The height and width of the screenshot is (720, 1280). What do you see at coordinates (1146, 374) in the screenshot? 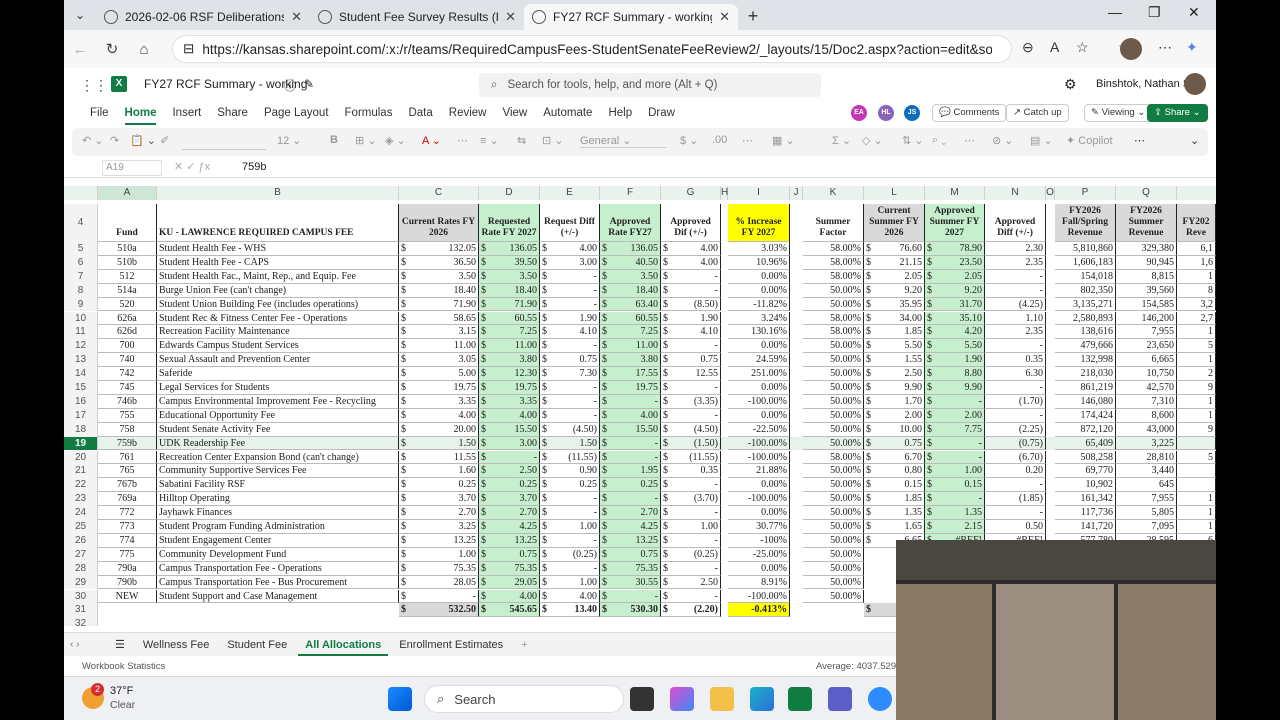
I see `summer-revenue-cell: 10,750` at bounding box center [1146, 374].